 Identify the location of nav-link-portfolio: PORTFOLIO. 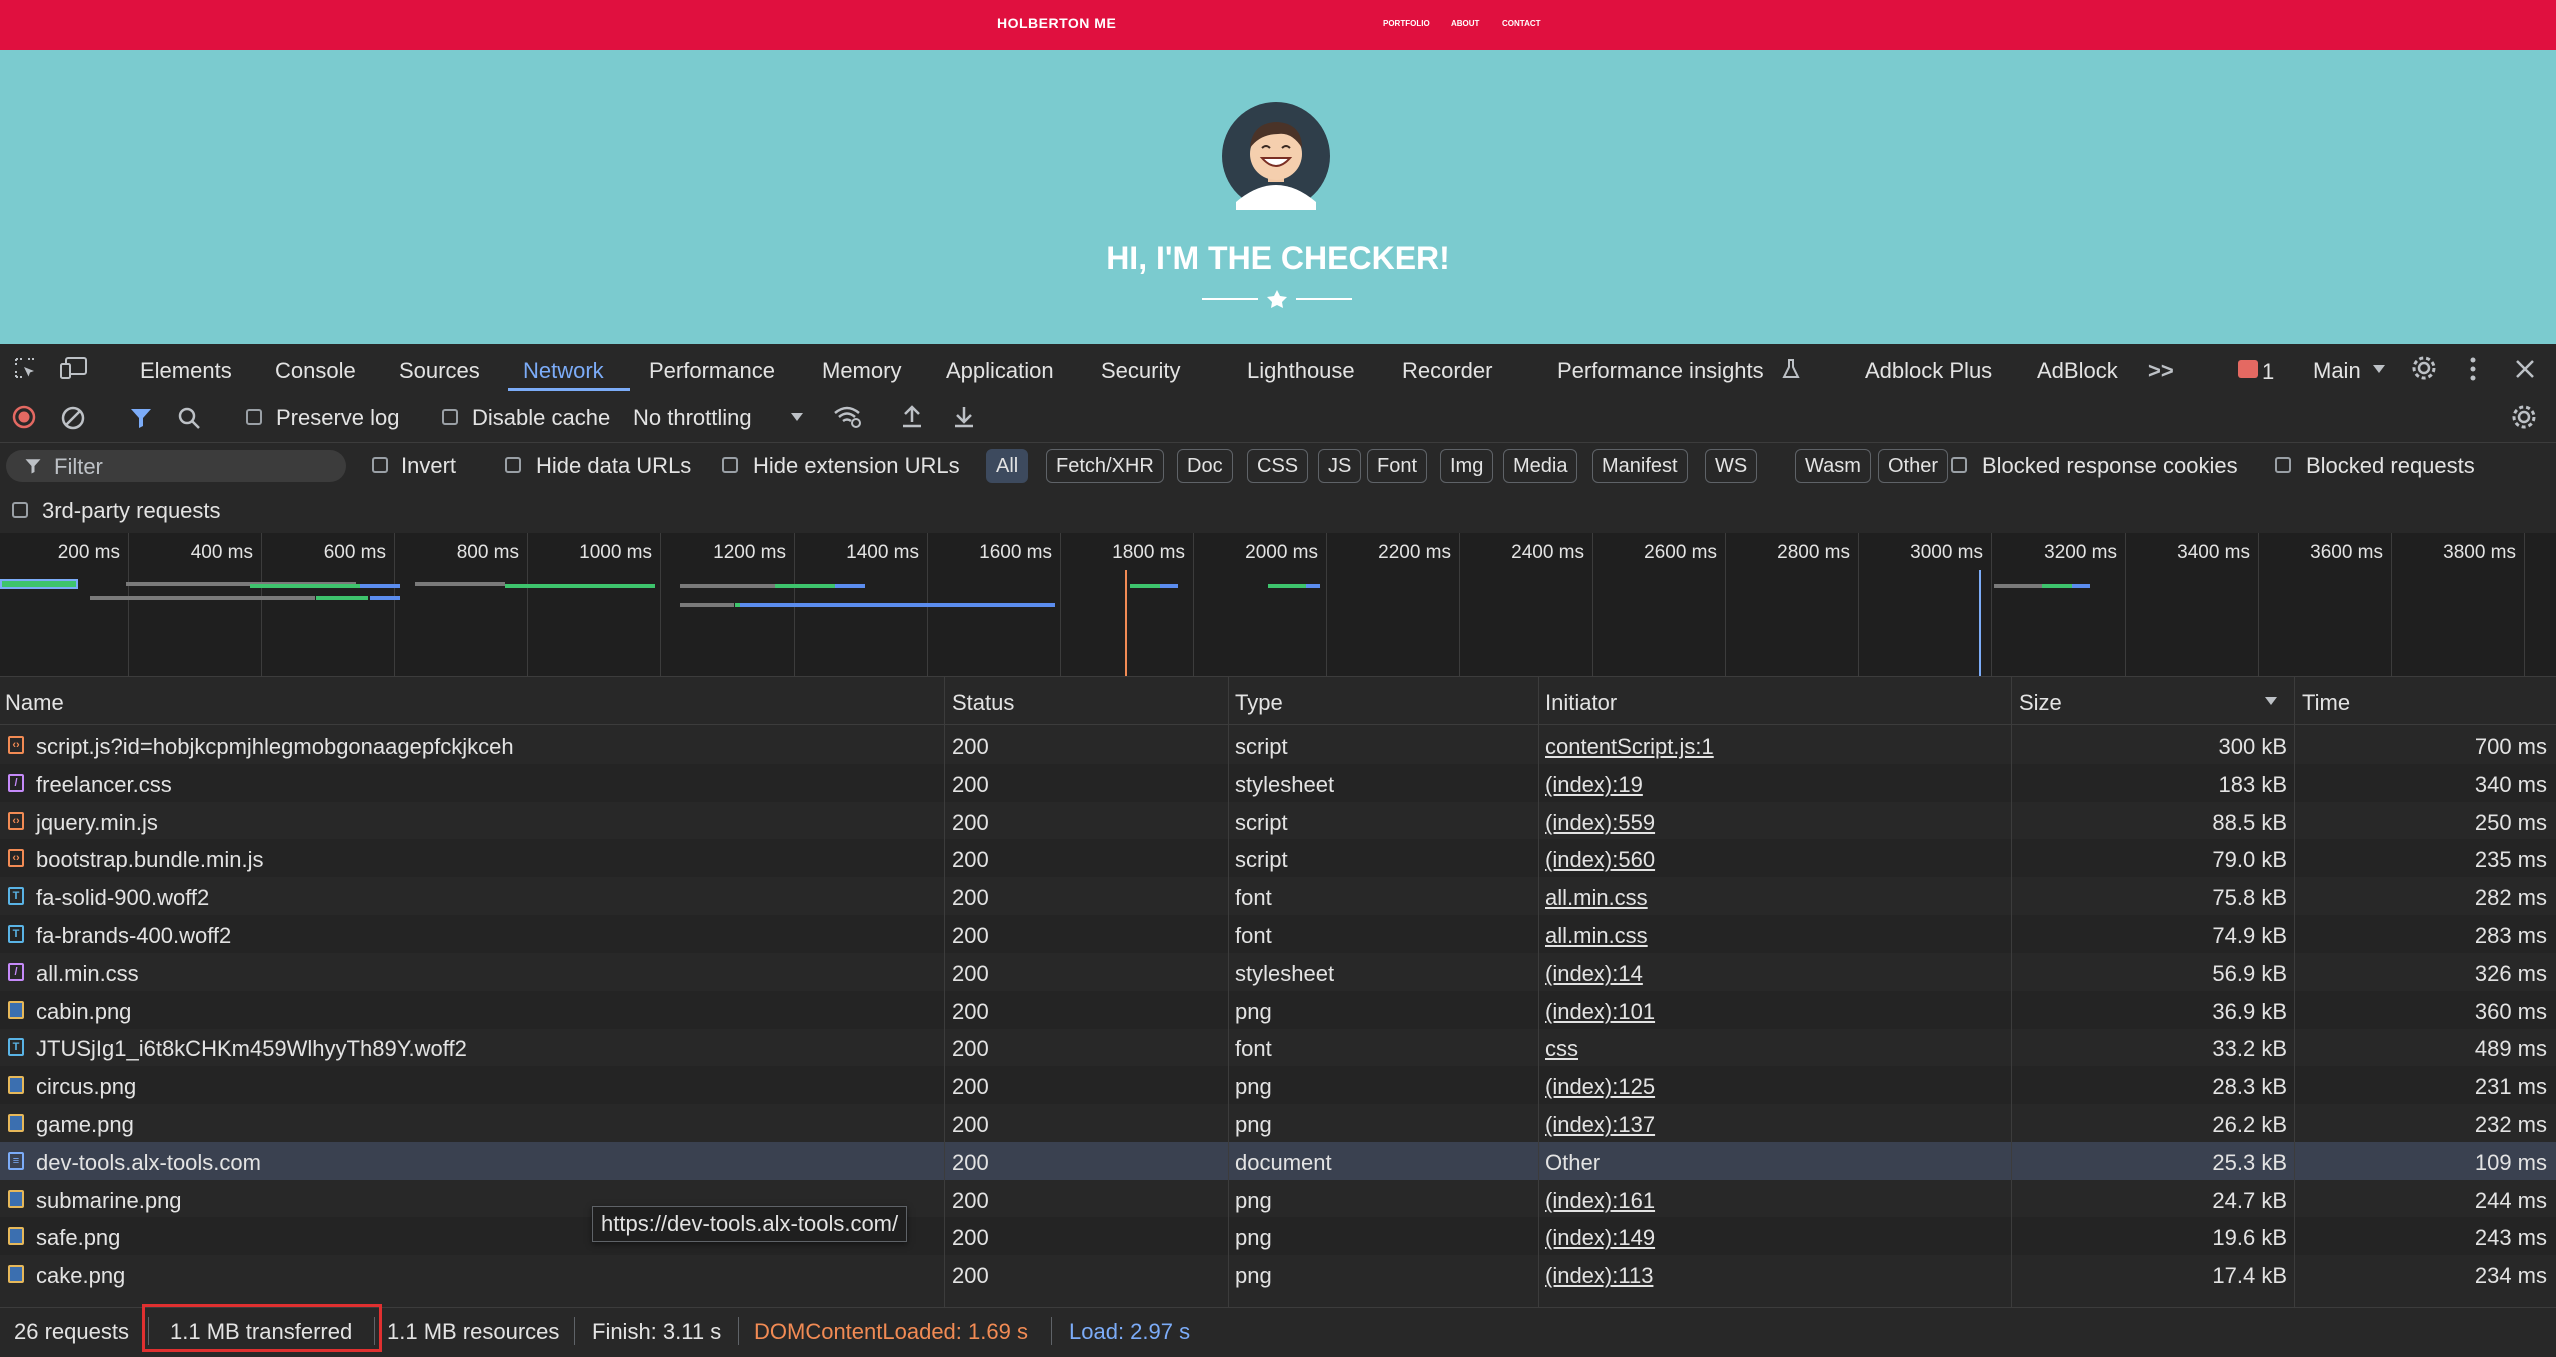
(1406, 23).